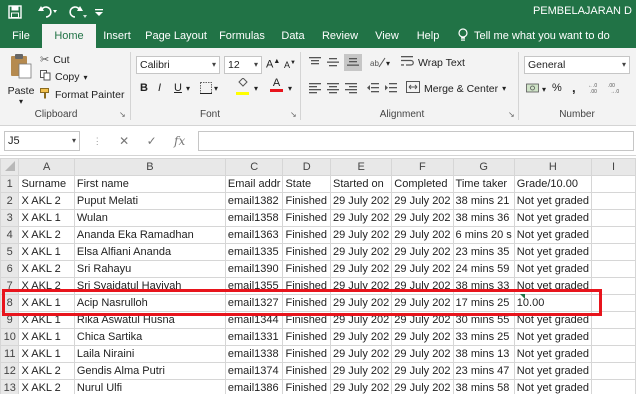  I want to click on cell: Ananda Eka Ramadhan, so click(149, 235).